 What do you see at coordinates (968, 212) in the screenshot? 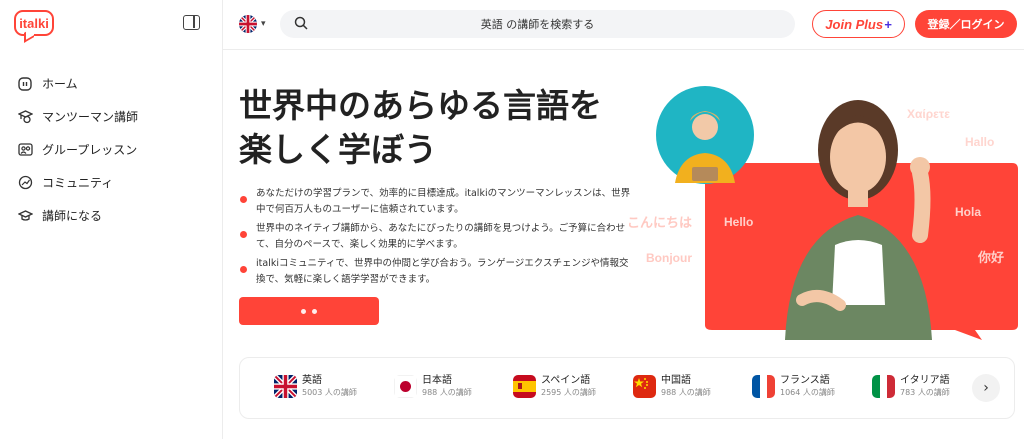
I see `greeting-text: Hola` at bounding box center [968, 212].